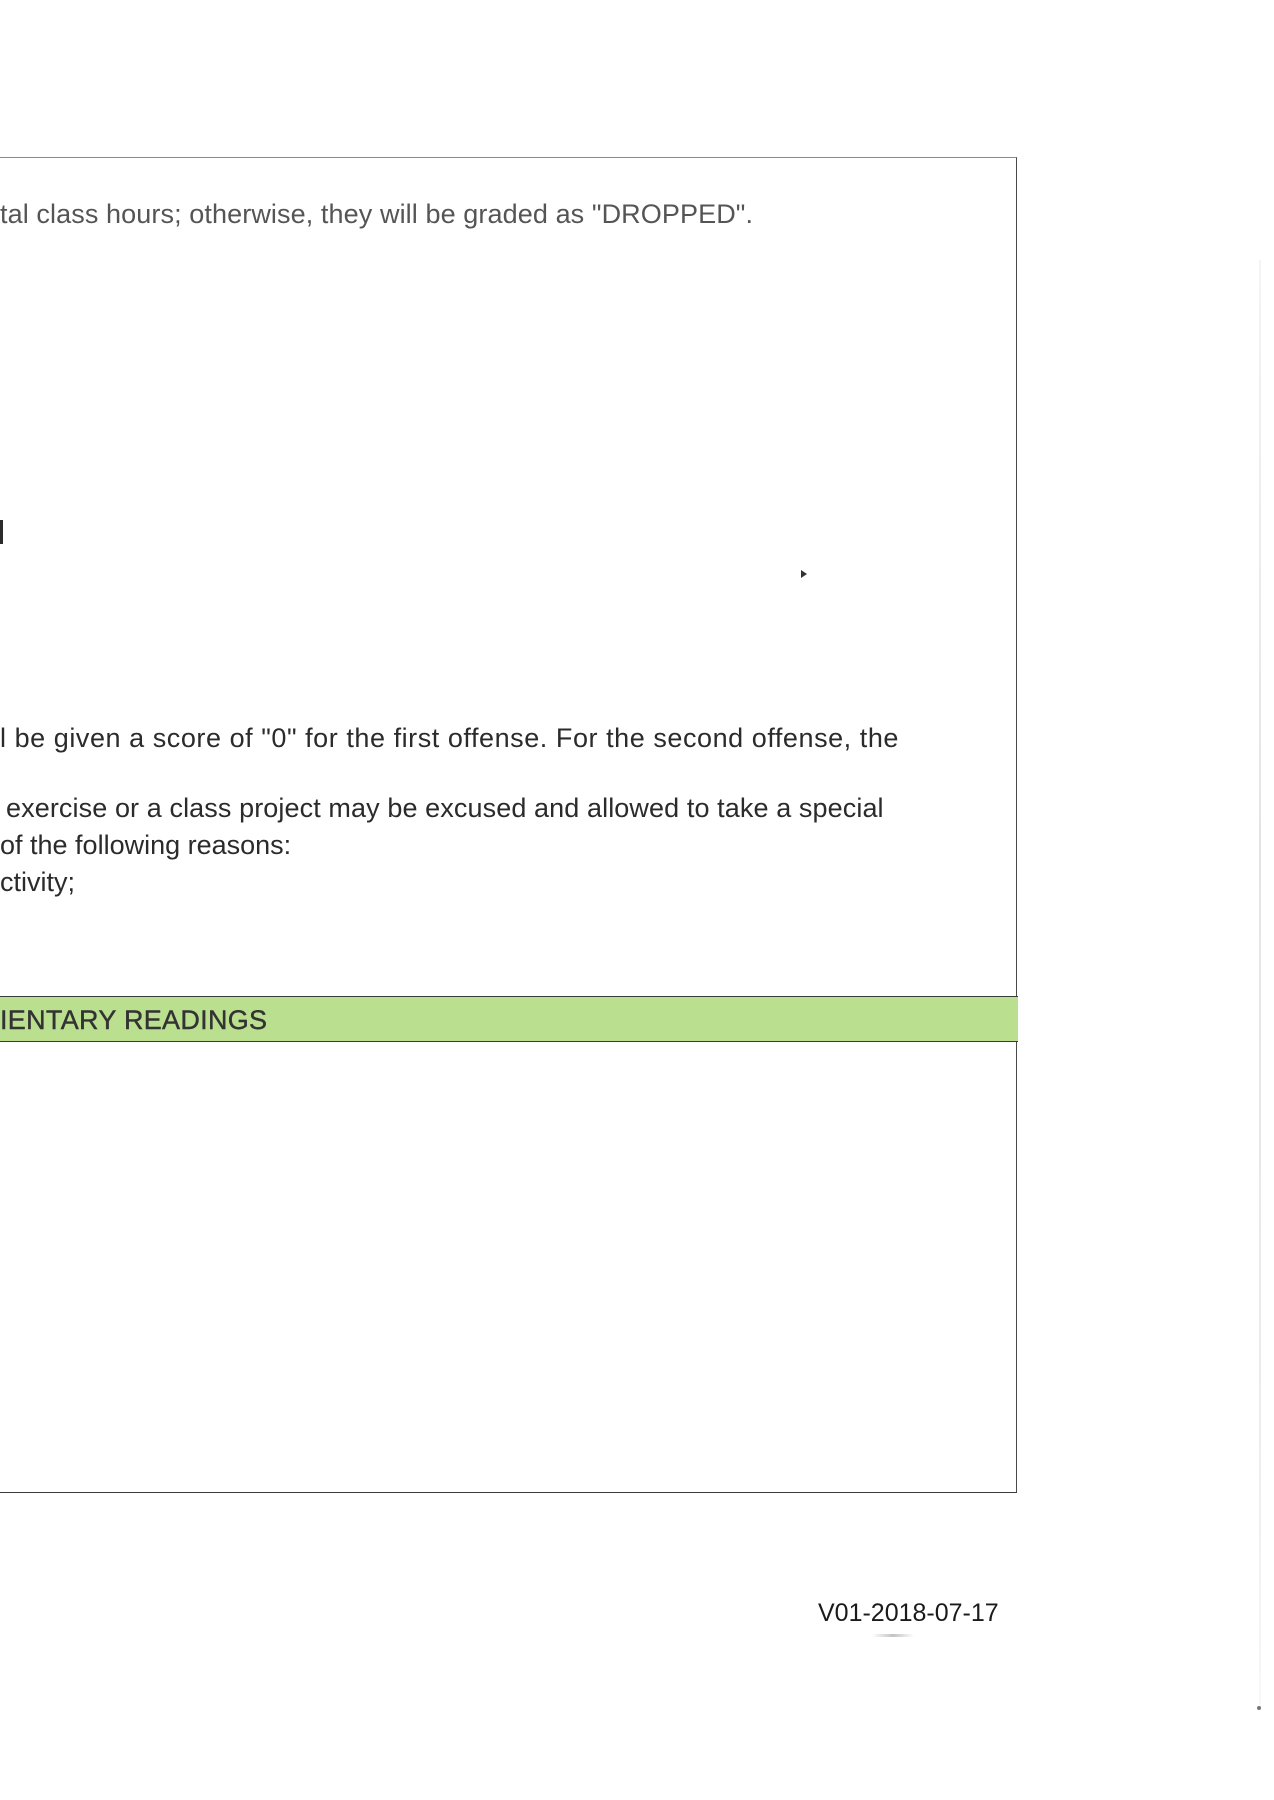  Describe the element at coordinates (893, 1635) in the screenshot. I see `smudge-mark` at that location.